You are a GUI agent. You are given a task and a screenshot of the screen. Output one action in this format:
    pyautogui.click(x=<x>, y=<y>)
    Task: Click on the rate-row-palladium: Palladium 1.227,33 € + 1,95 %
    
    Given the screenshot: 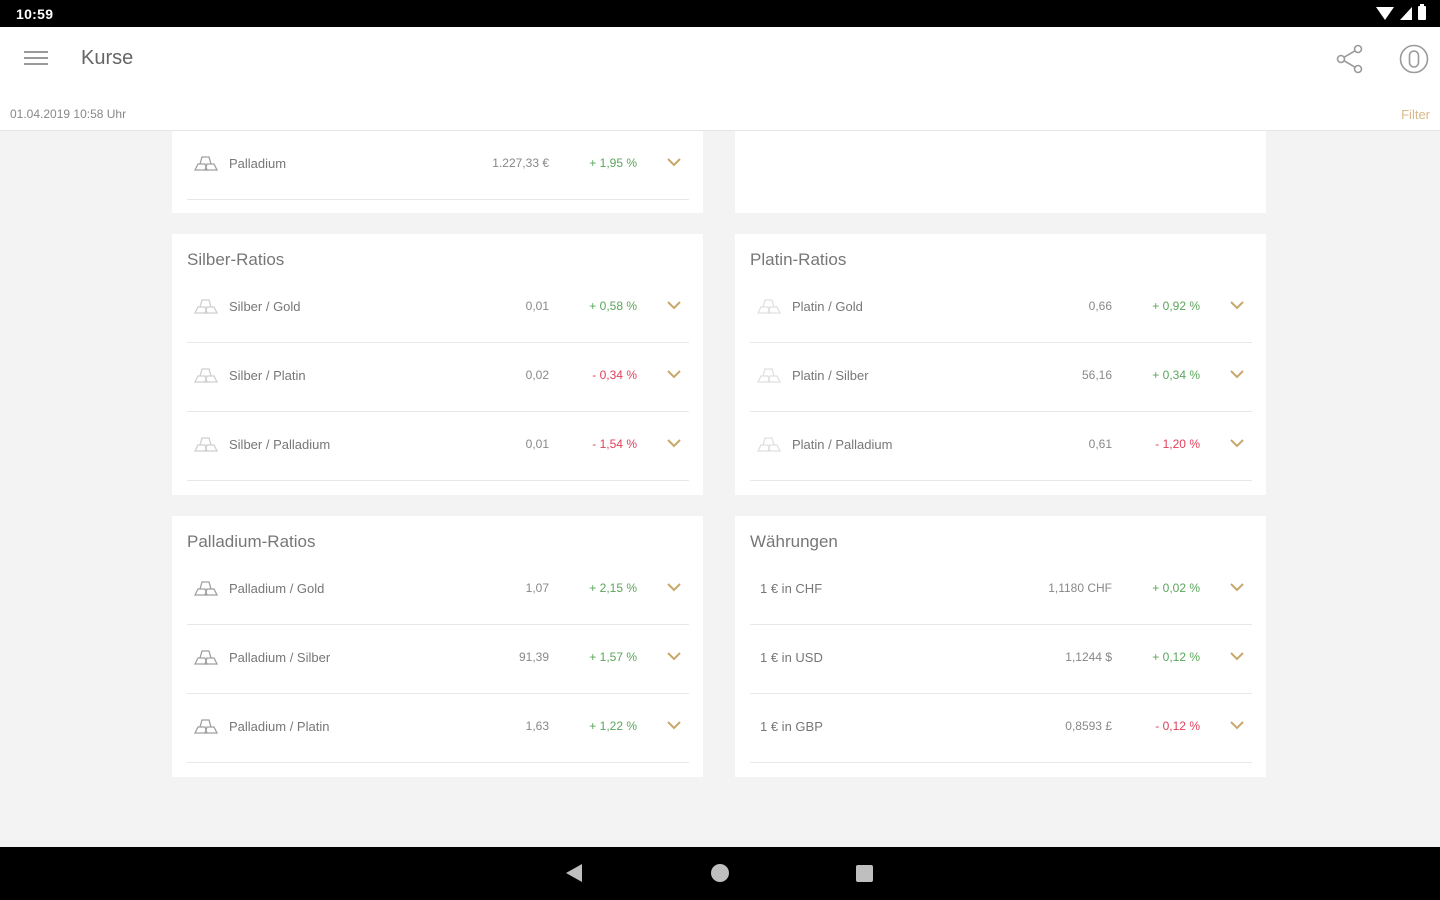 What is the action you would take?
    pyautogui.click(x=438, y=165)
    